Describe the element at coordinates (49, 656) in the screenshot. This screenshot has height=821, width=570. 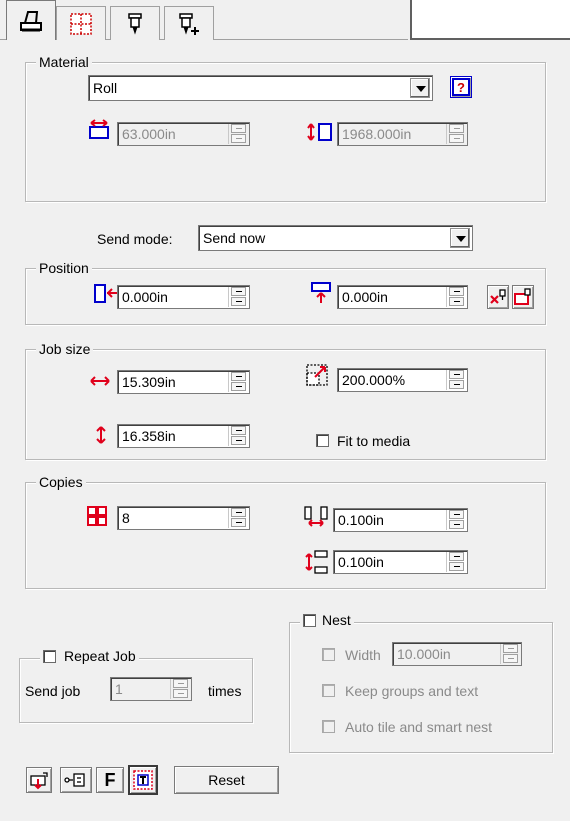
I see `repeat-job-checkbox` at that location.